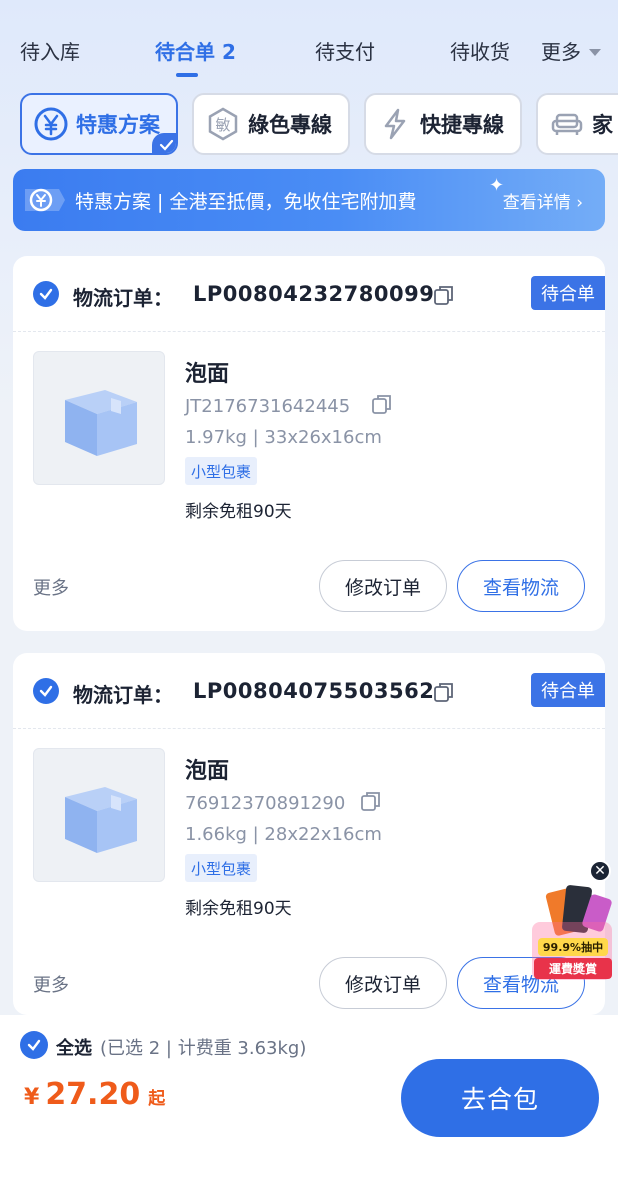 The image size is (618, 1200). What do you see at coordinates (395, 124) in the screenshot?
I see `lightning-icon` at bounding box center [395, 124].